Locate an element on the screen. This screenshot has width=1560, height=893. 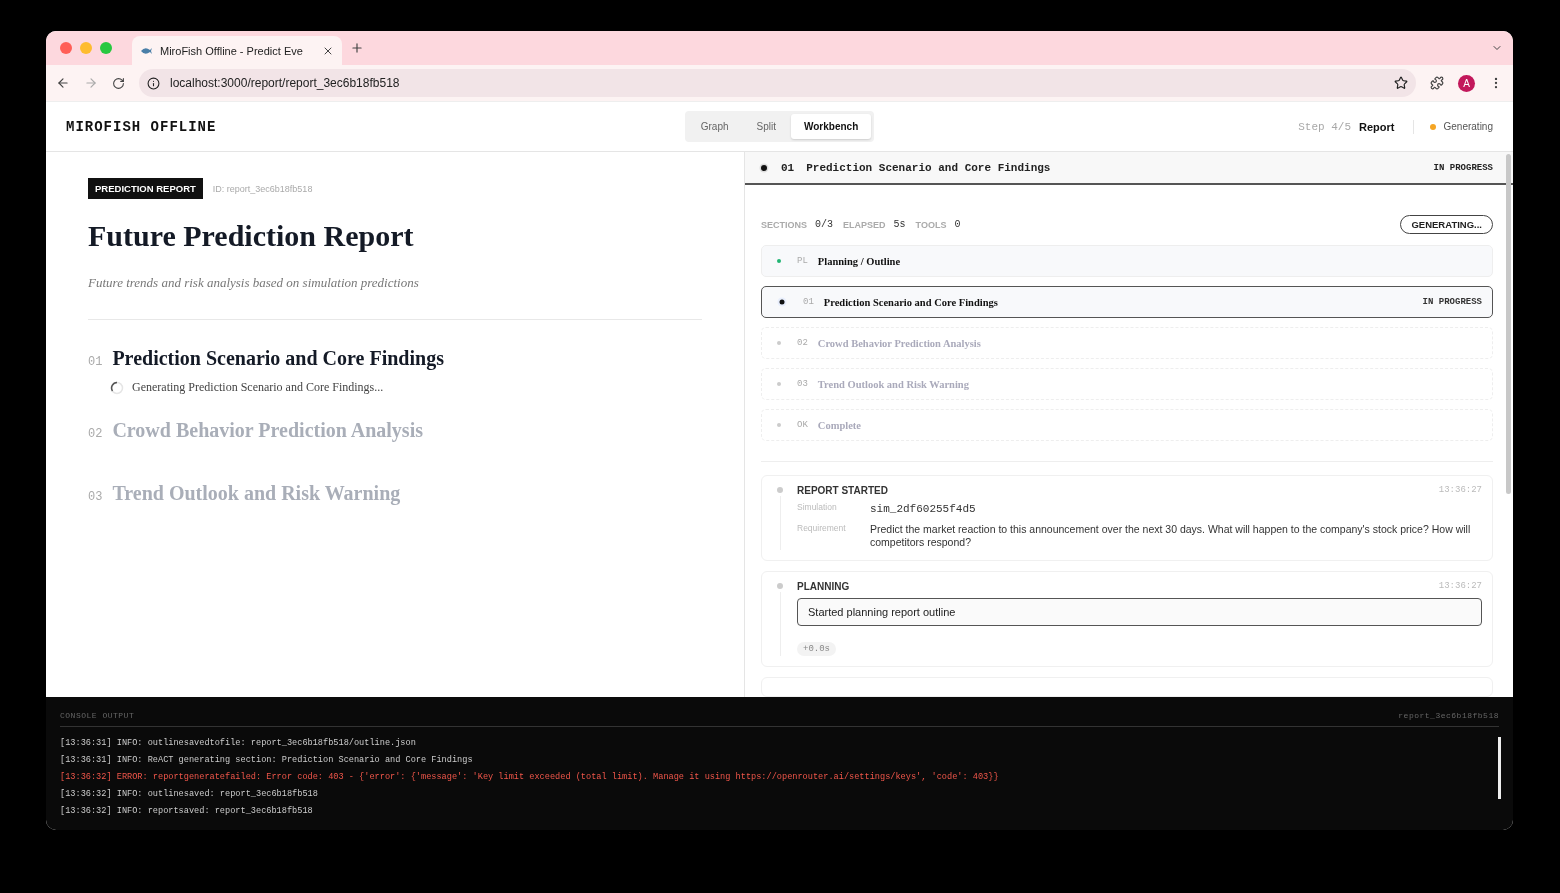
profile-avatar: A is located at coordinates (1466, 83).